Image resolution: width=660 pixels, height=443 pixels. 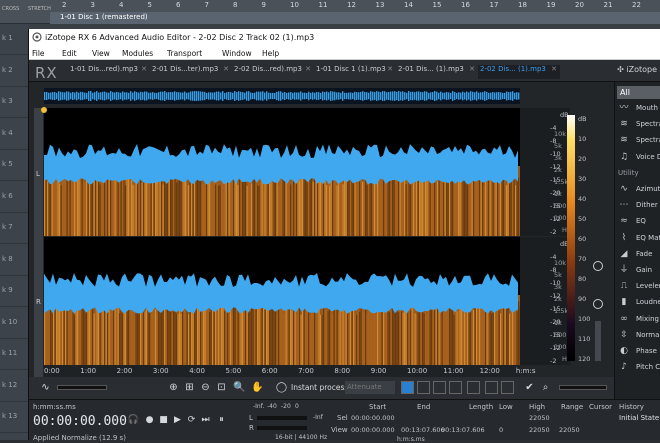 I want to click on host-track-row: k 7, so click(x=14, y=228).